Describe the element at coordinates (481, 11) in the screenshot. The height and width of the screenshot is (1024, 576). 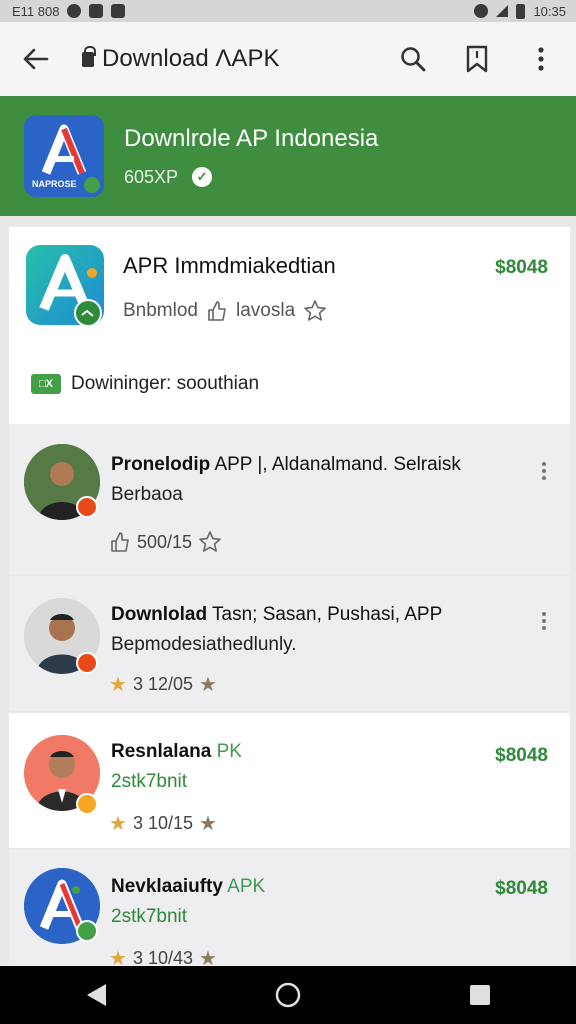
I see `alert-icon` at that location.